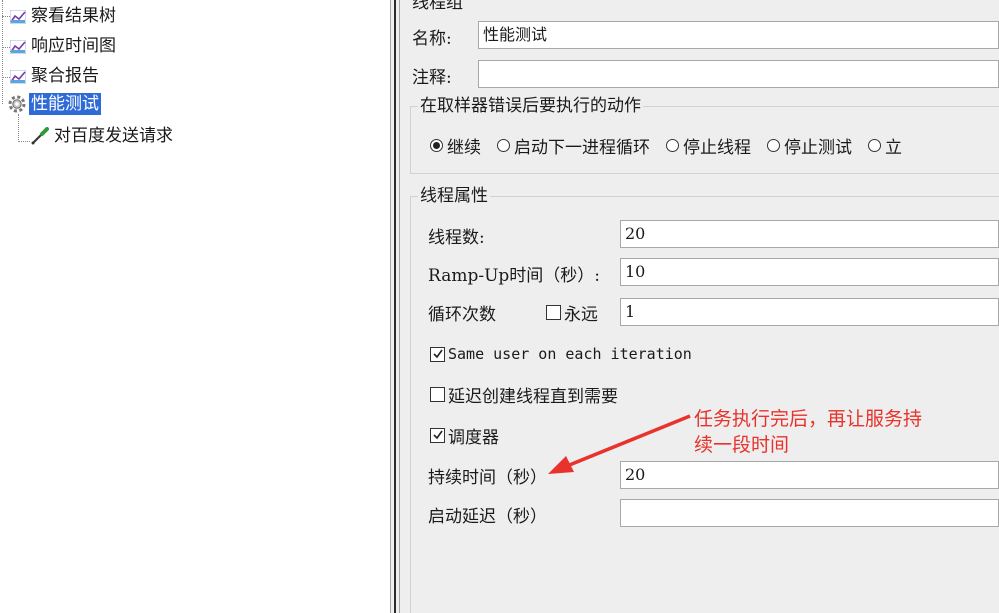 Image resolution: width=999 pixels, height=613 pixels. What do you see at coordinates (809, 234) in the screenshot?
I see `threads-field: 20` at bounding box center [809, 234].